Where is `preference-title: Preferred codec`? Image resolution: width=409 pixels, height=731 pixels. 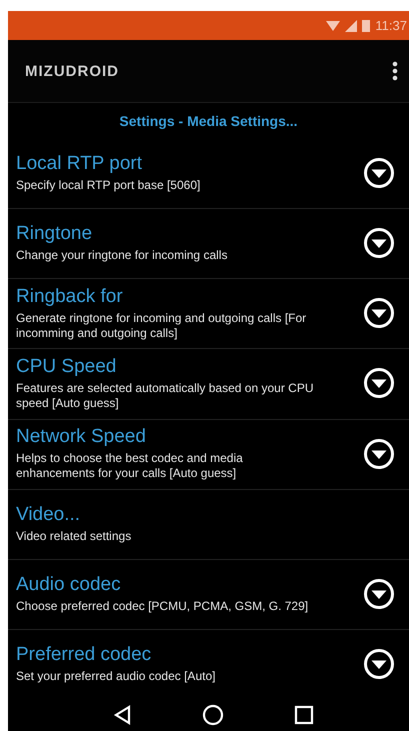
preference-title: Preferred codec is located at coordinates (84, 655).